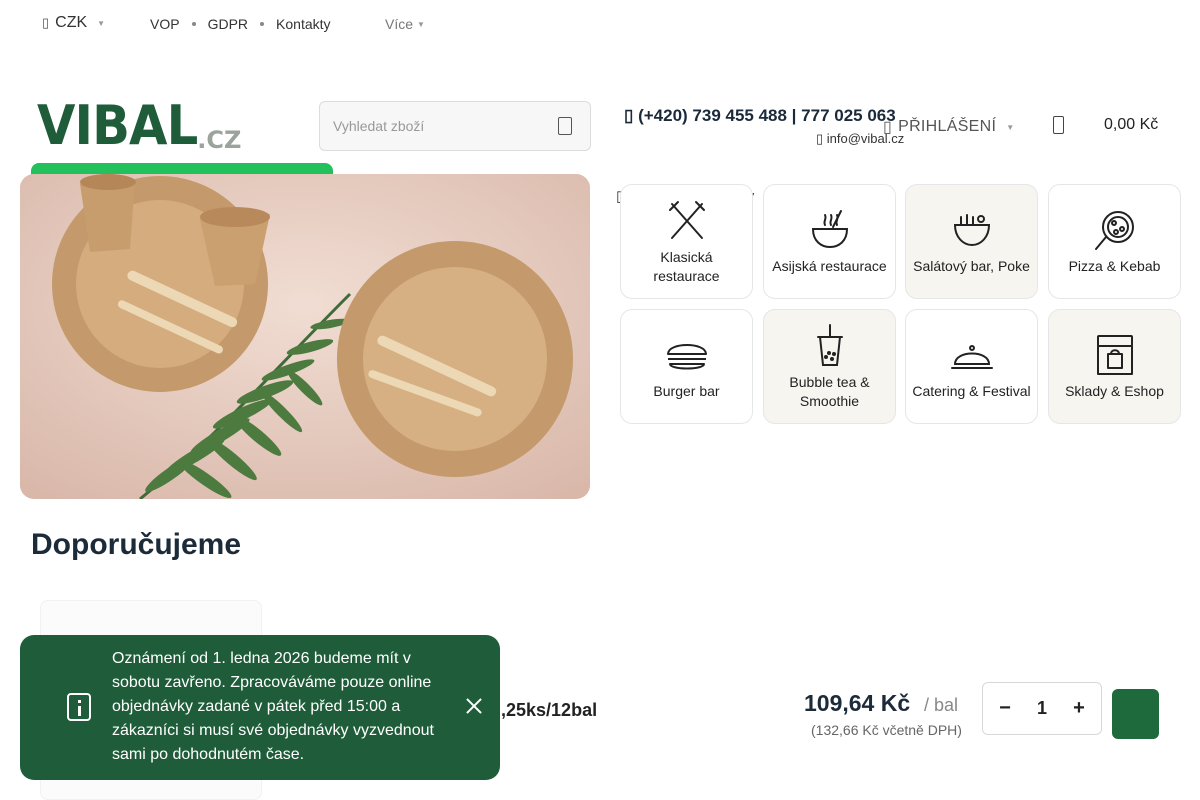  Describe the element at coordinates (941, 705) in the screenshot. I see `product-unit: / bal` at that location.